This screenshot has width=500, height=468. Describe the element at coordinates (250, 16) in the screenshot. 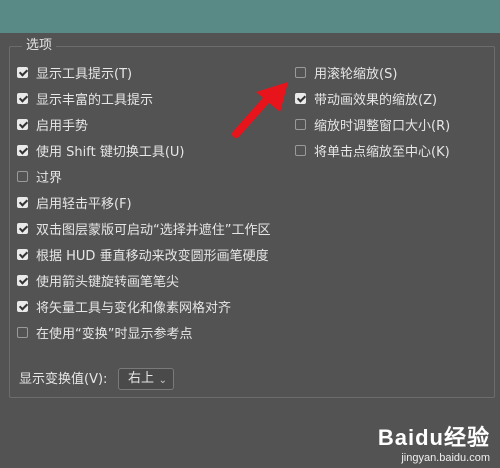

I see `window-header-band` at that location.